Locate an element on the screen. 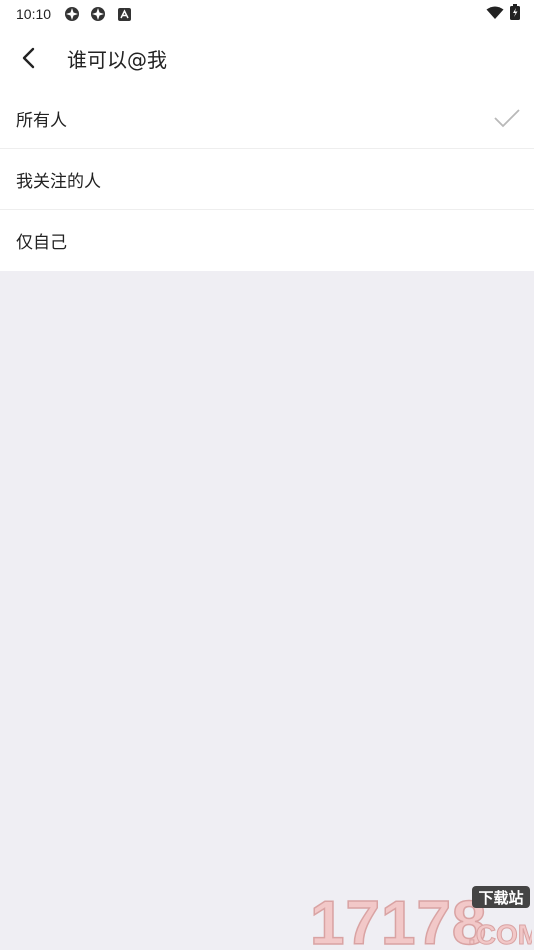  option-label: 仅自己 is located at coordinates (41, 243).